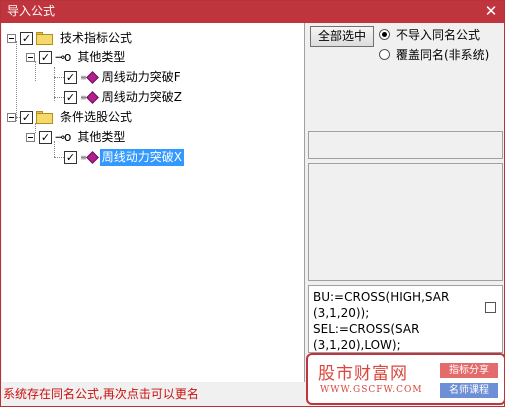 The width and height of the screenshot is (505, 407). Describe the element at coordinates (381, 297) in the screenshot. I see `code-line: BU:=CROSS(HIGH,SAR` at that location.